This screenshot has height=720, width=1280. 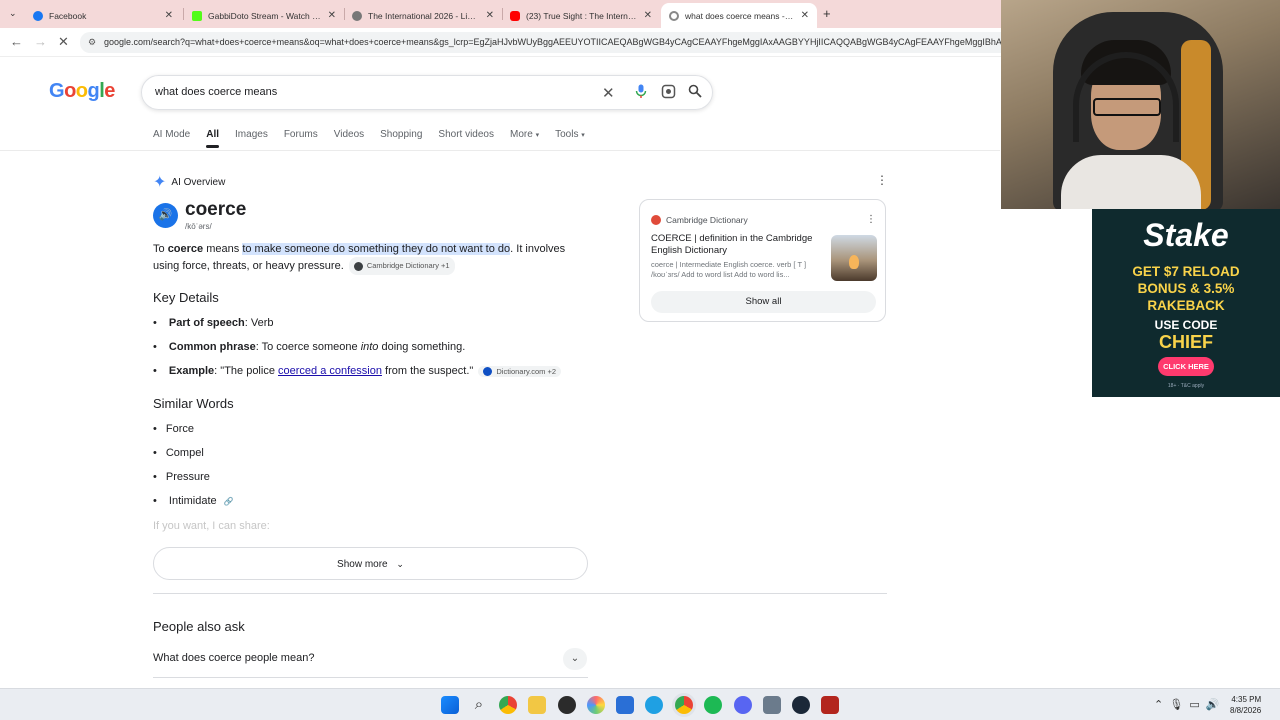 What do you see at coordinates (401, 266) in the screenshot?
I see `source-chip: Cambridge Dictionary +1` at bounding box center [401, 266].